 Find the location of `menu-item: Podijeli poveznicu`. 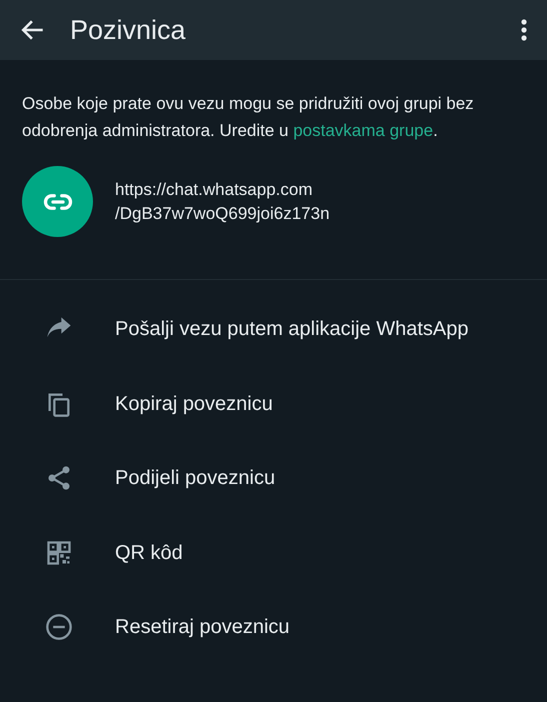

menu-item: Podijeli poveznicu is located at coordinates (273, 478).